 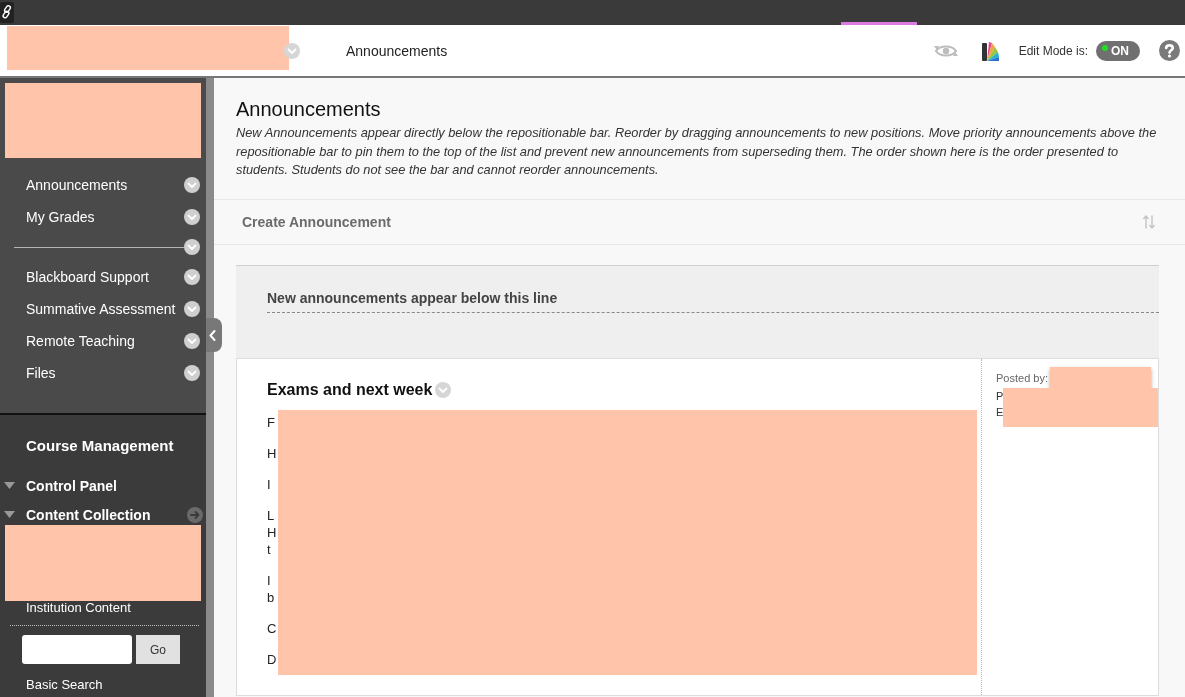 What do you see at coordinates (7, 12) in the screenshot?
I see `link-icon` at bounding box center [7, 12].